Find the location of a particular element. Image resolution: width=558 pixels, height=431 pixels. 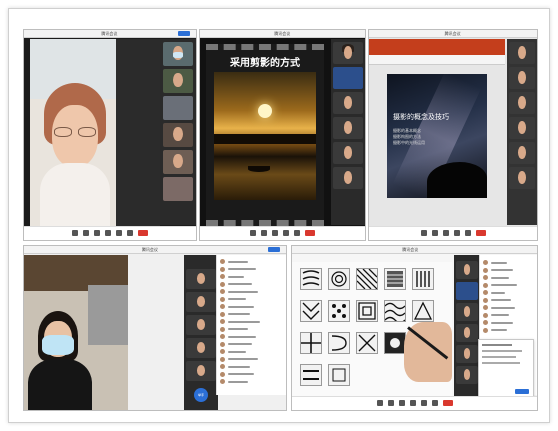

settings-icon is located at coordinates (130, 233).